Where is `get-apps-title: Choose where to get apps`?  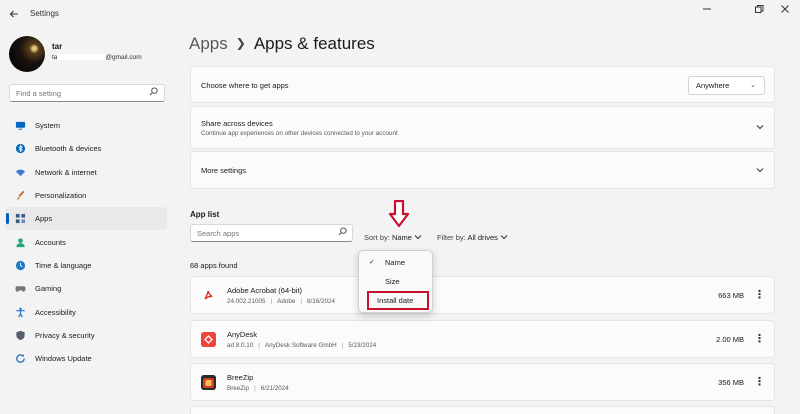 get-apps-title: Choose where to get apps is located at coordinates (245, 85).